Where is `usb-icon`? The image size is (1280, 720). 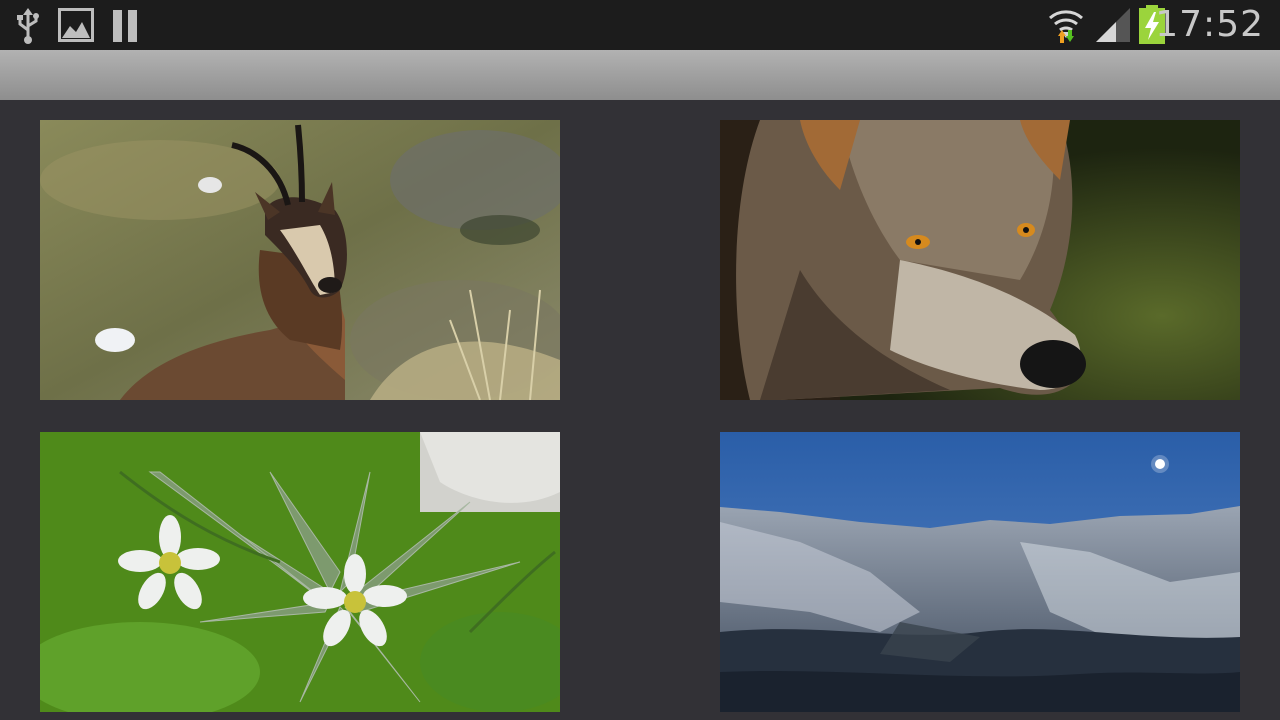
usb-icon is located at coordinates (28, 28).